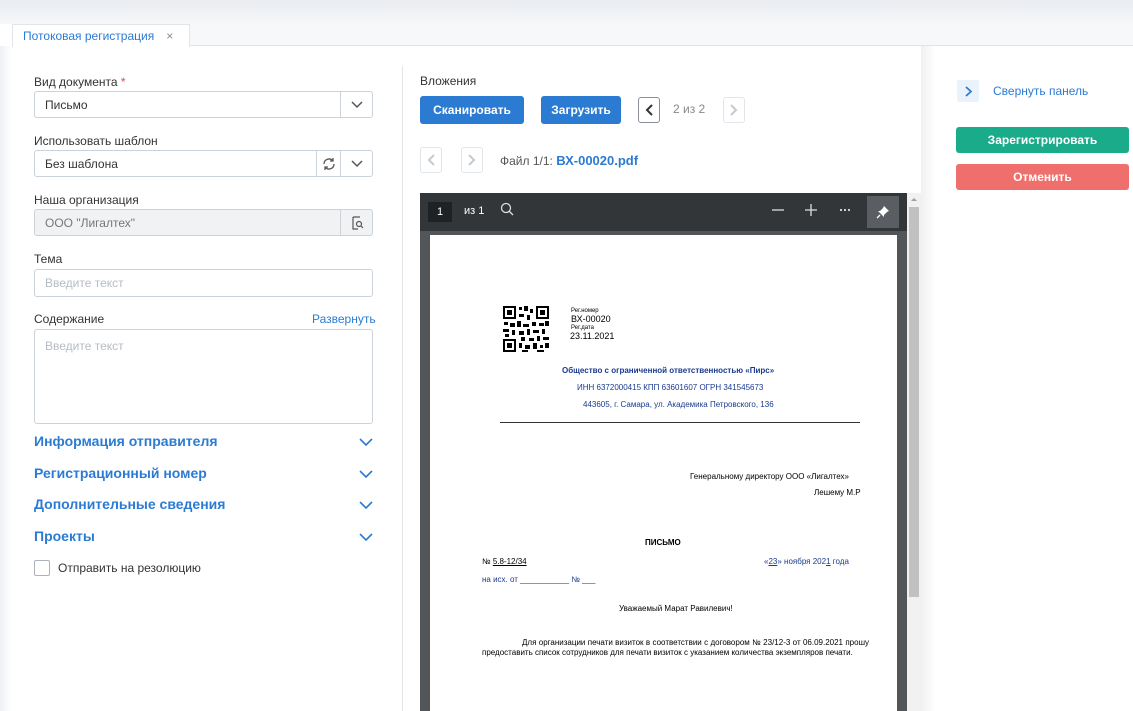  Describe the element at coordinates (663, 542) in the screenshot. I see `letter-title: ПИСЬМО` at that location.